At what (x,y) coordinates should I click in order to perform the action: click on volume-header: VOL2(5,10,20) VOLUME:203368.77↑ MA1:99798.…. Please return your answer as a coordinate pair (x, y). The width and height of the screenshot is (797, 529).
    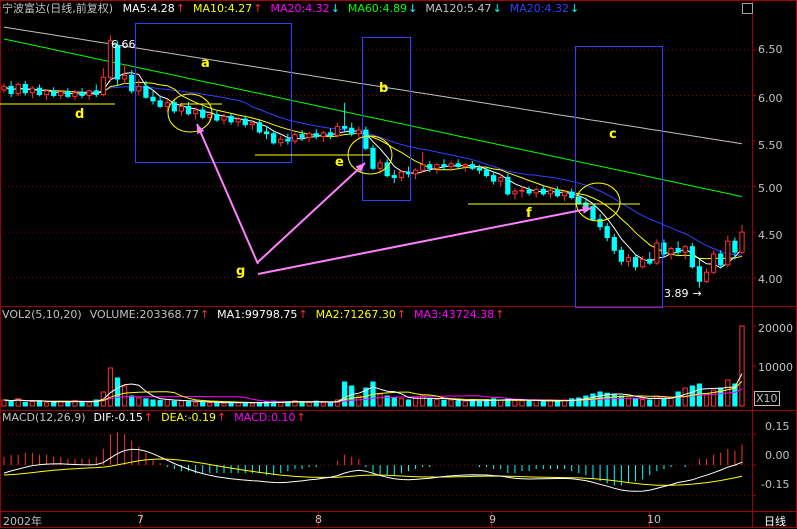
    Looking at the image, I should click on (261, 315).